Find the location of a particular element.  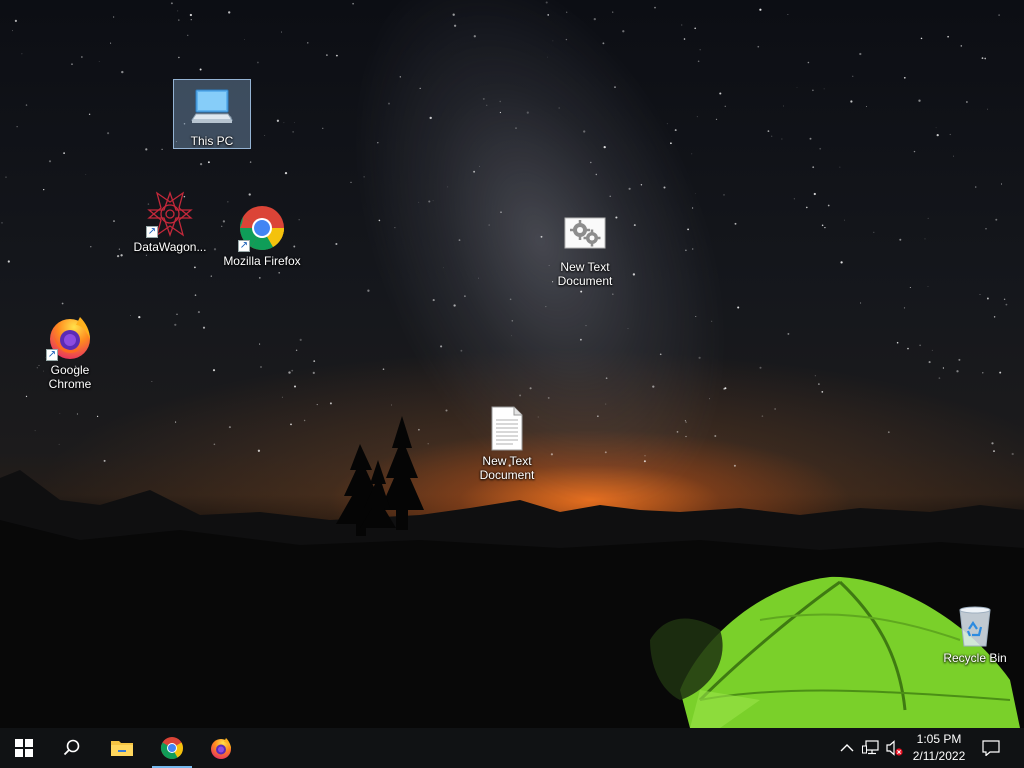

network-icon is located at coordinates (871, 748).